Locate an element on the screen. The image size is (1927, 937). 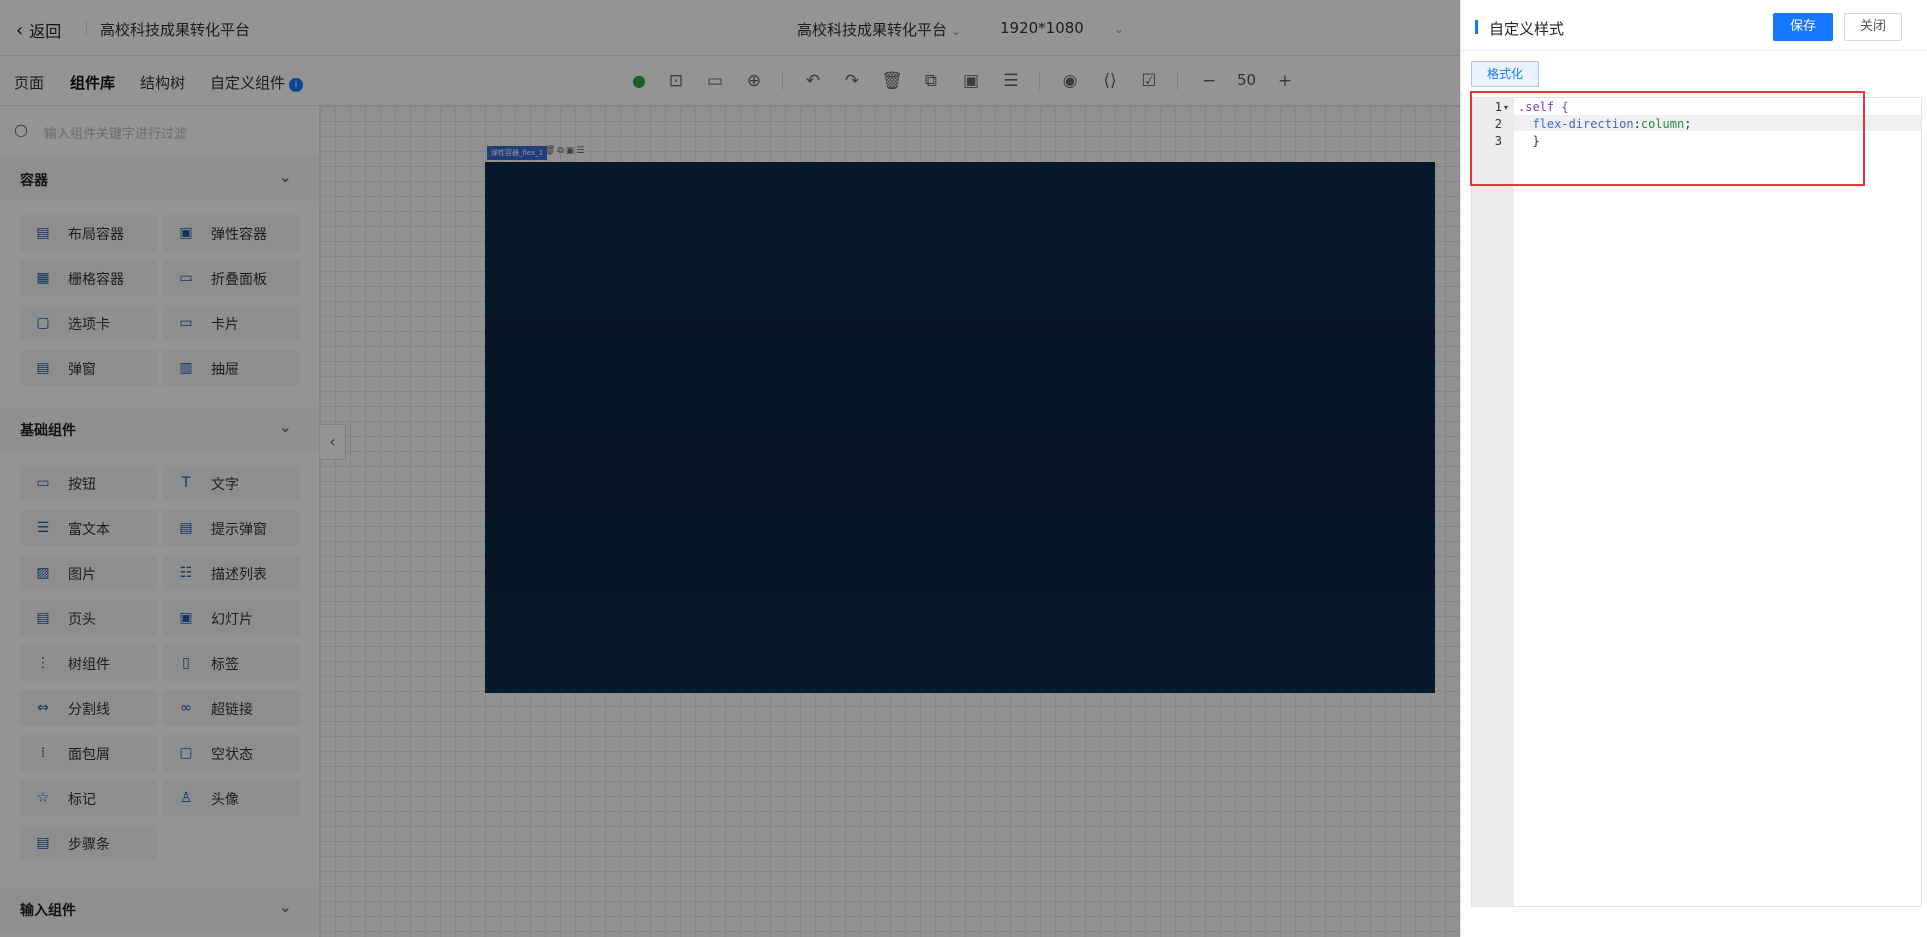
save-button: 保存 is located at coordinates (1803, 27).